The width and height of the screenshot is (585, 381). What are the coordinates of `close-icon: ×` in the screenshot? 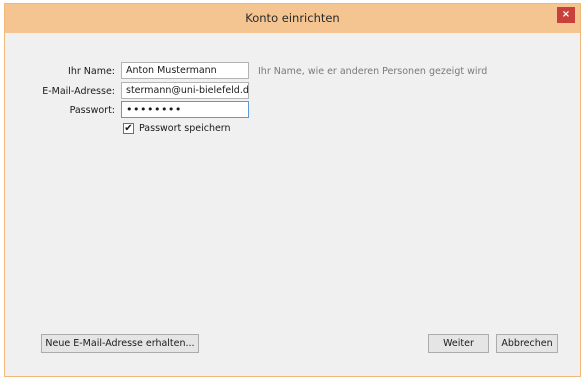 It's located at (566, 14).